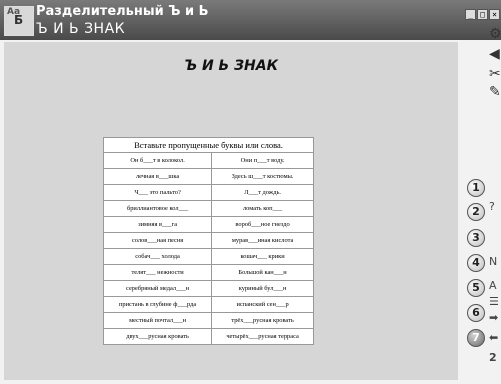  I want to click on app-logo-icon: Aа Б, so click(19, 21).